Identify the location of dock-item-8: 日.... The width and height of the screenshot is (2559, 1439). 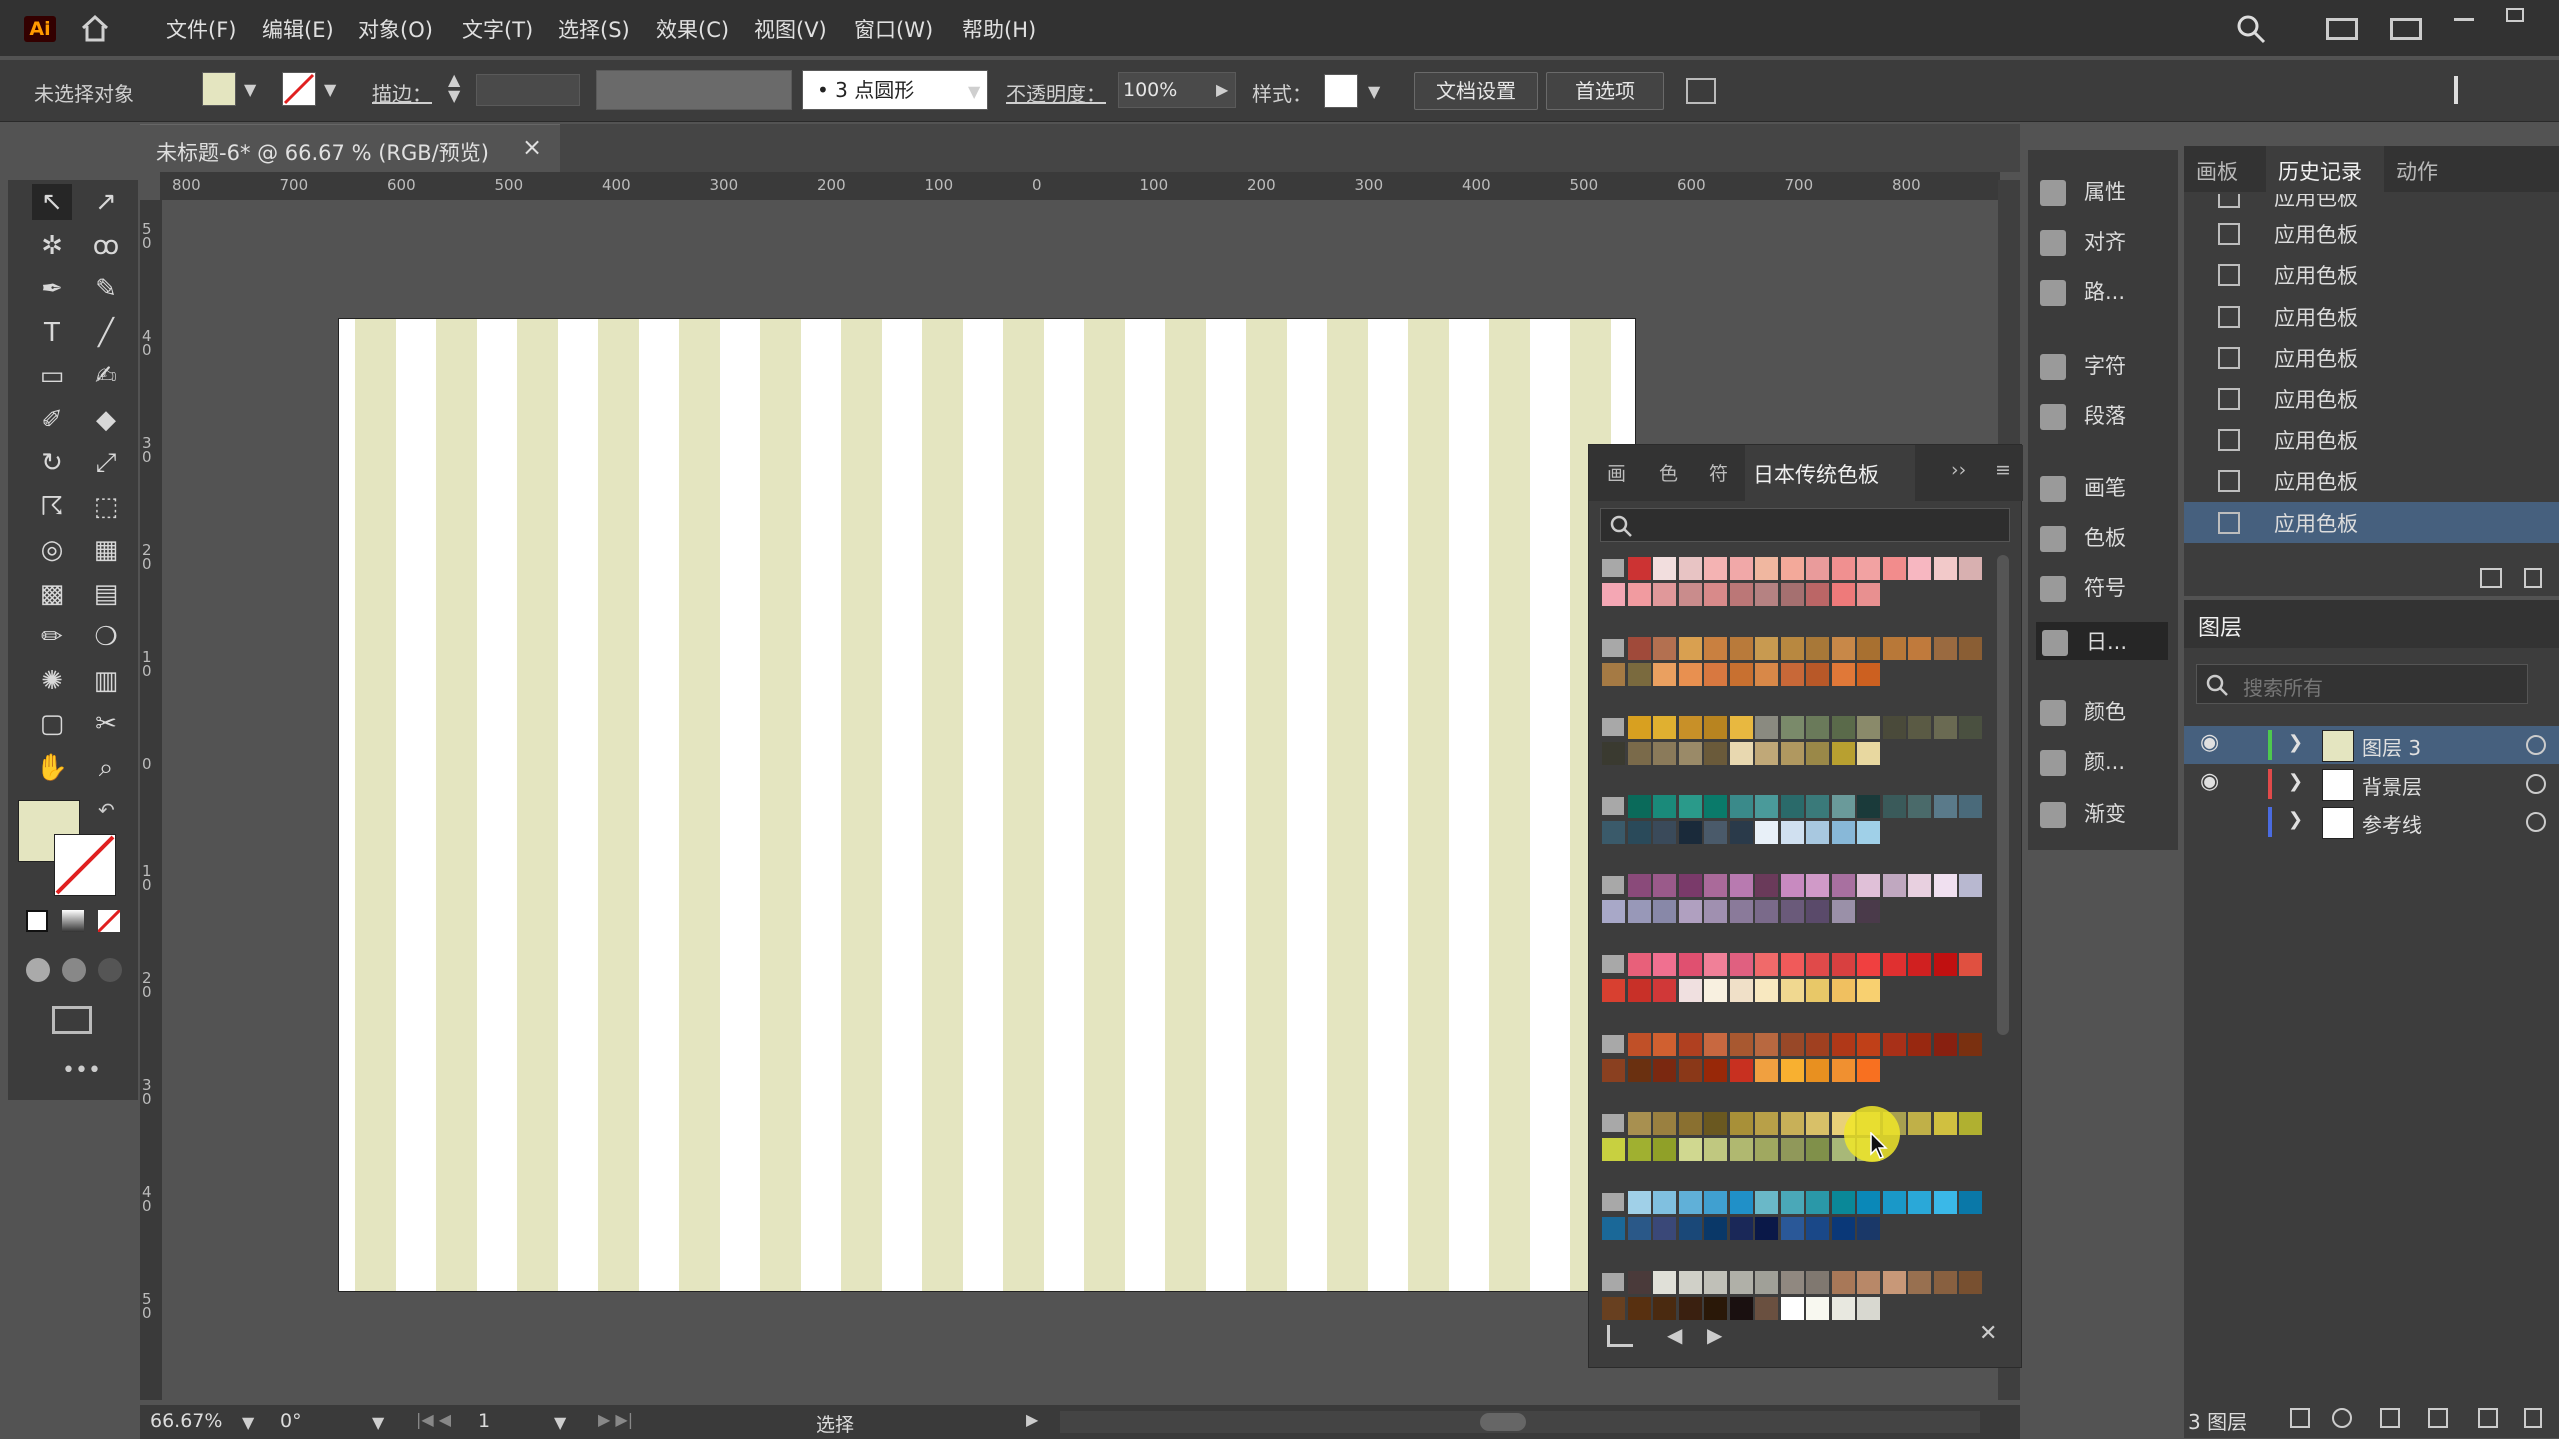
(2102, 641).